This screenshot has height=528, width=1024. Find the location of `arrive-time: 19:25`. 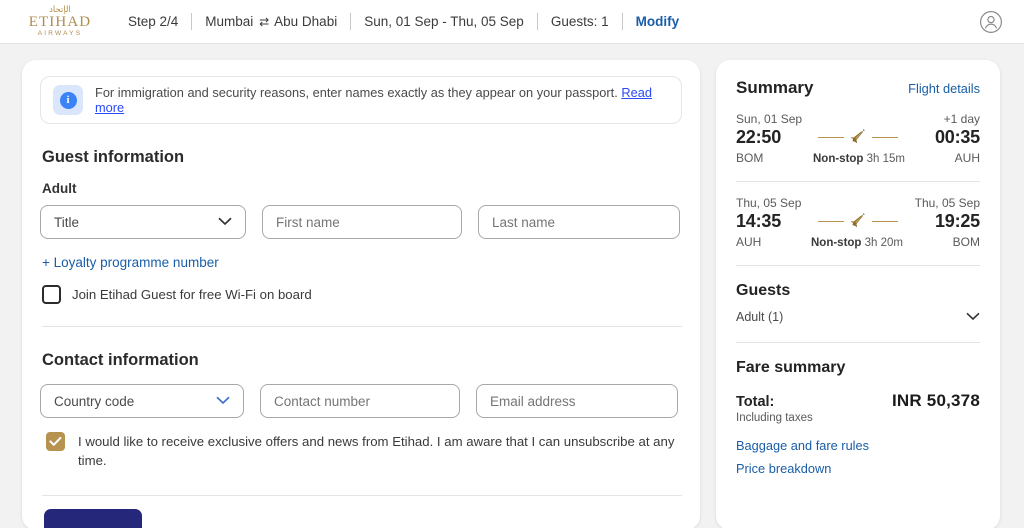

arrive-time: 19:25 is located at coordinates (957, 221).